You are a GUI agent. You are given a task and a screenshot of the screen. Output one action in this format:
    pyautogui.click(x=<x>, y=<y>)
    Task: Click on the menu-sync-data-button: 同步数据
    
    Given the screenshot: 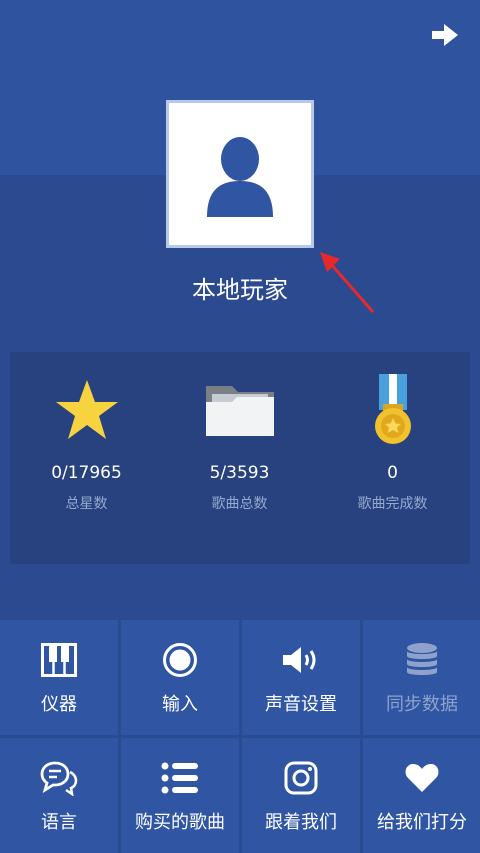 What is the action you would take?
    pyautogui.click(x=421, y=677)
    